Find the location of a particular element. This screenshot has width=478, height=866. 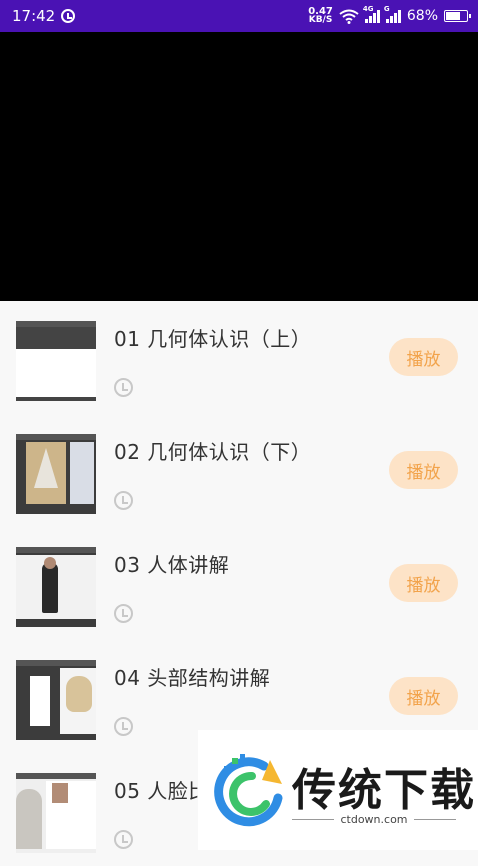

wifi-icon is located at coordinates (349, 16).